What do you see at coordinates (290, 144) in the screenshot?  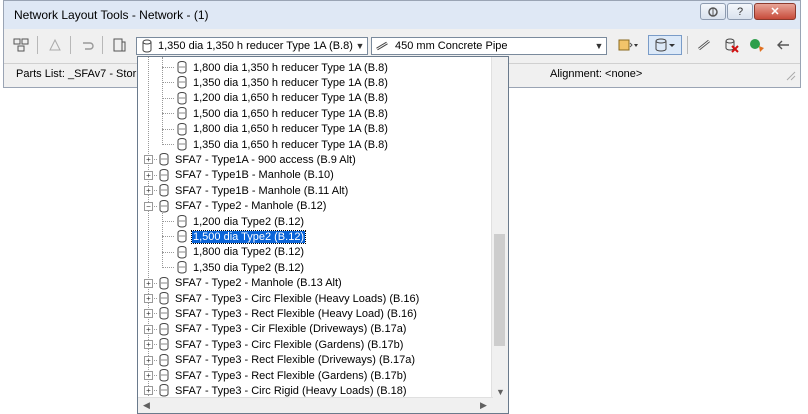 I see `tree-item-label: 1,350 dia 1,650 h reducer Type 1A (B.8)` at bounding box center [290, 144].